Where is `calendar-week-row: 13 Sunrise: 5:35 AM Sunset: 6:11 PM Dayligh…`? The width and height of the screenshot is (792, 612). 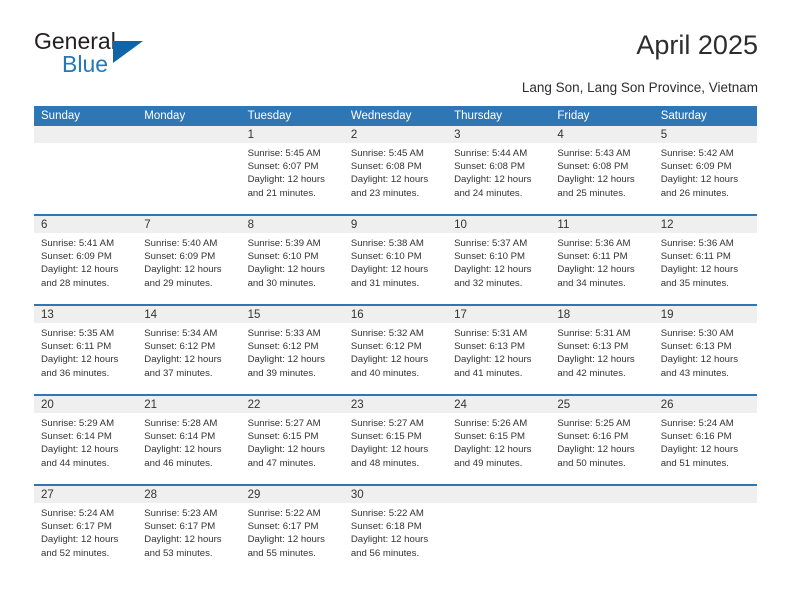 calendar-week-row: 13 Sunrise: 5:35 AM Sunset: 6:11 PM Dayligh… is located at coordinates (395, 349).